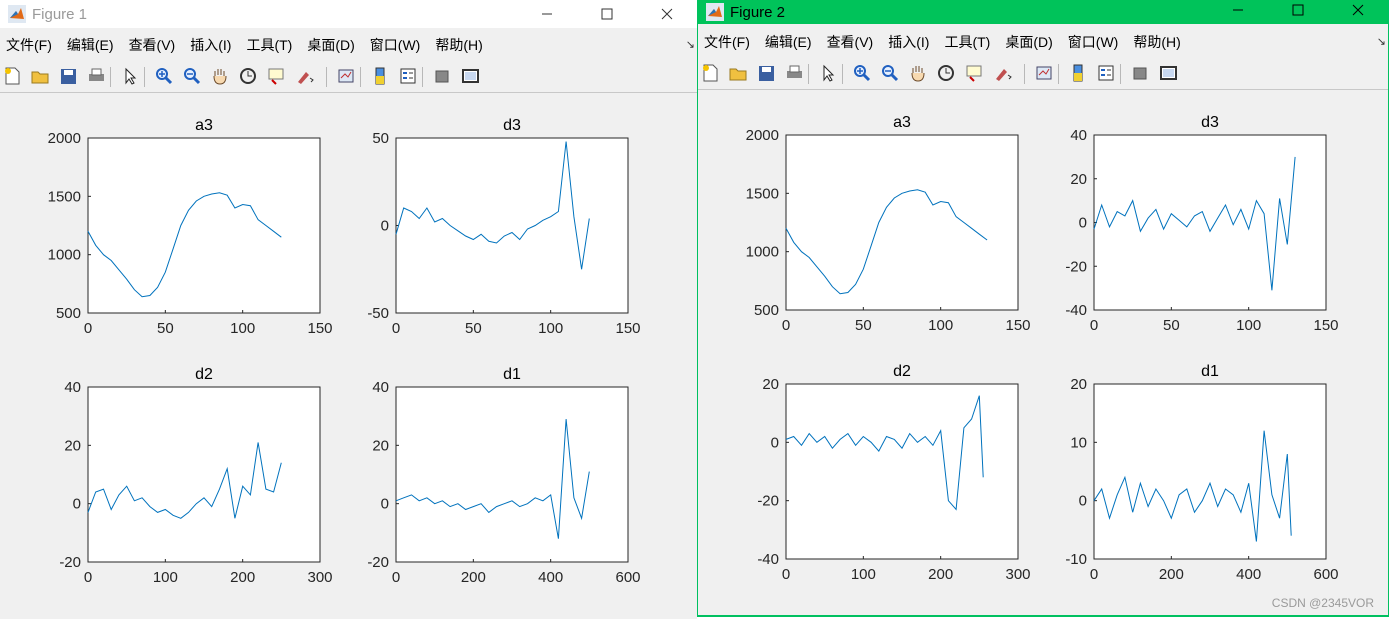 Image resolution: width=1389 pixels, height=619 pixels. What do you see at coordinates (1201, 224) in the screenshot?
I see `subplot-d3: d3 0 50 100 150 -40 -20 0 20 40` at bounding box center [1201, 224].